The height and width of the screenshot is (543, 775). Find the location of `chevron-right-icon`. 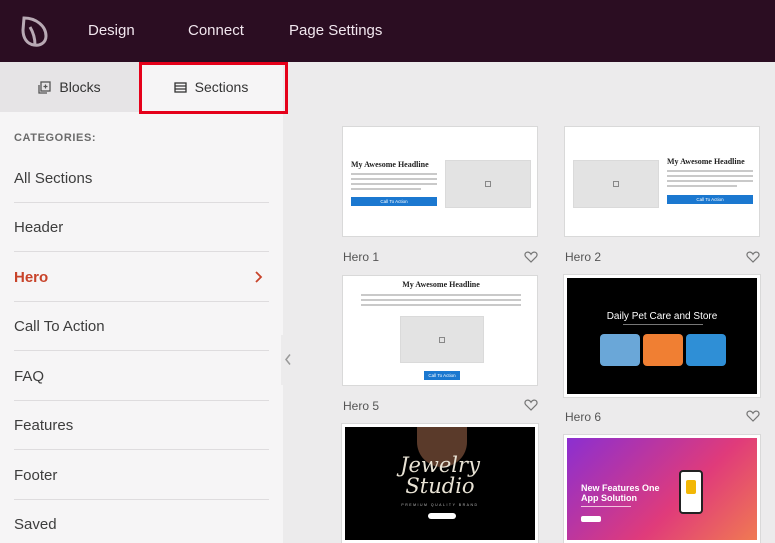

chevron-right-icon is located at coordinates (259, 277).